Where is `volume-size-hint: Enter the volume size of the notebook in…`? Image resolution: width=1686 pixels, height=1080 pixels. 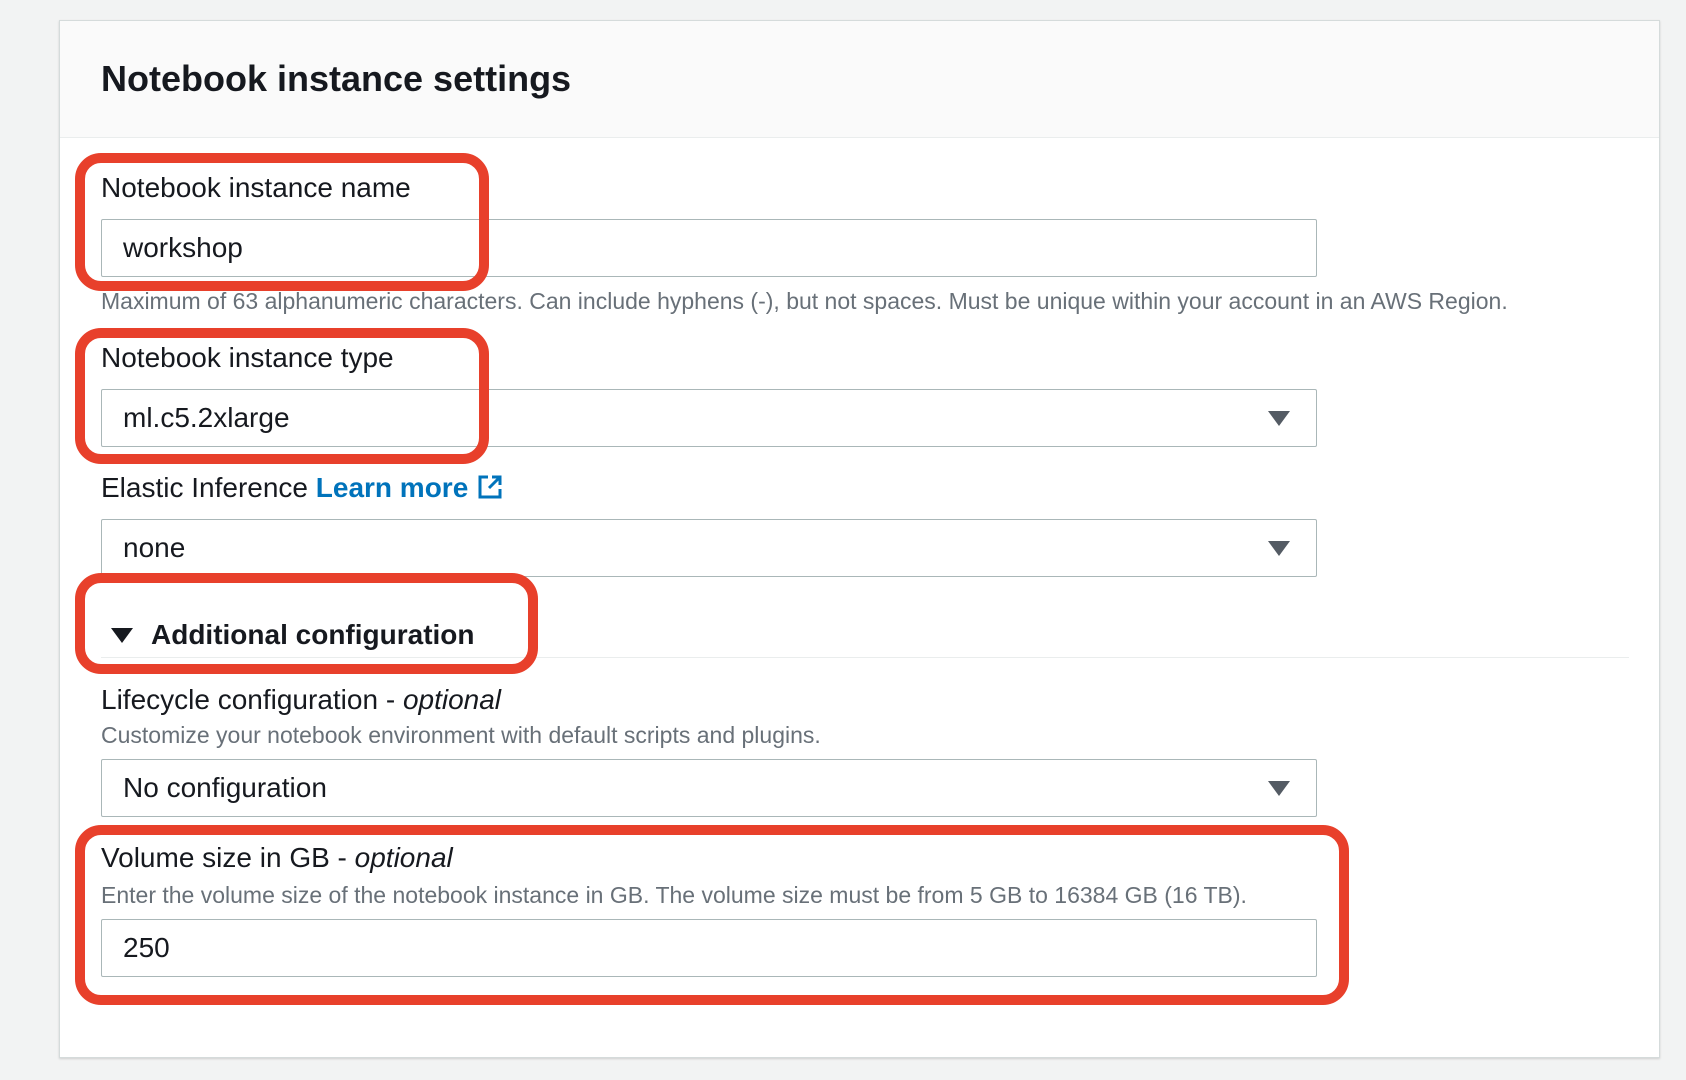 volume-size-hint: Enter the volume size of the notebook in… is located at coordinates (674, 895).